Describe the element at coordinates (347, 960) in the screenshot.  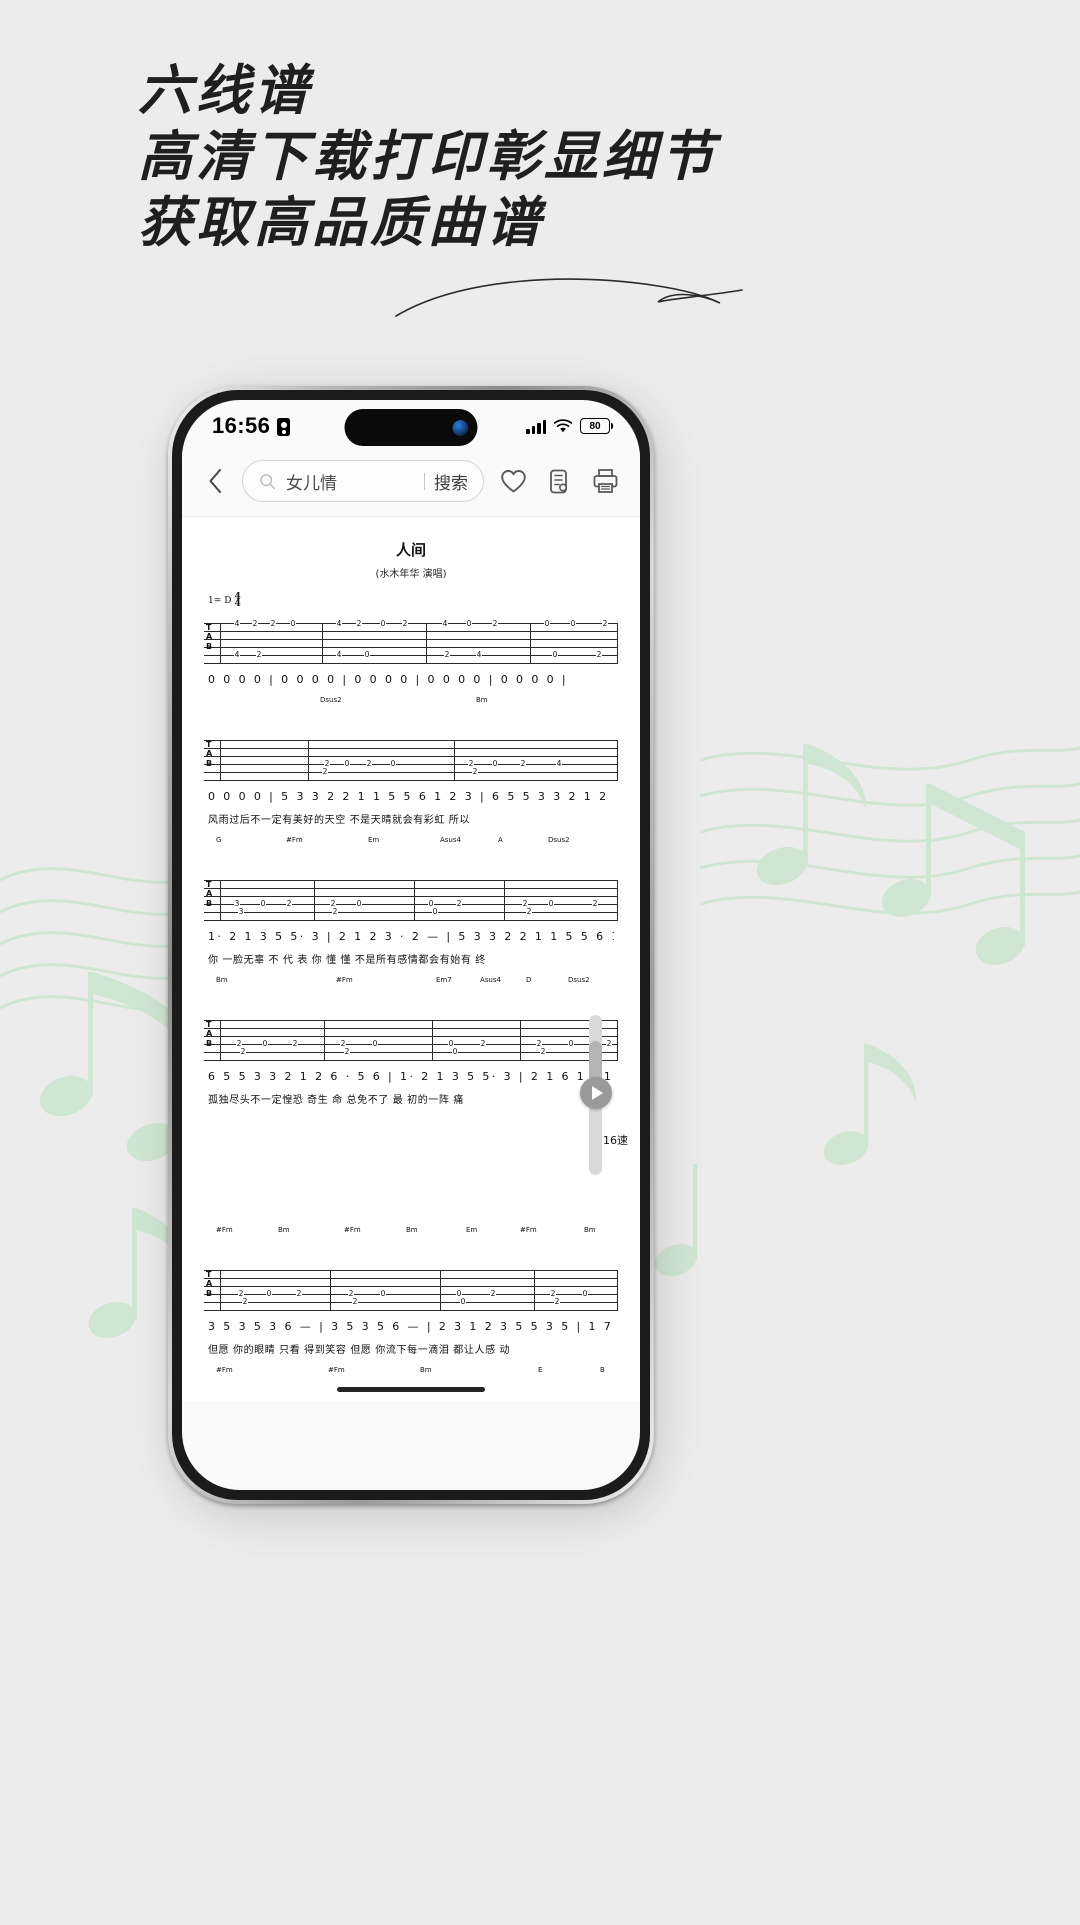
I see `lyric-line: 你 一脸无辜 不 代 表 你 懂 懂 不是所有感情都会有始有 终` at that location.